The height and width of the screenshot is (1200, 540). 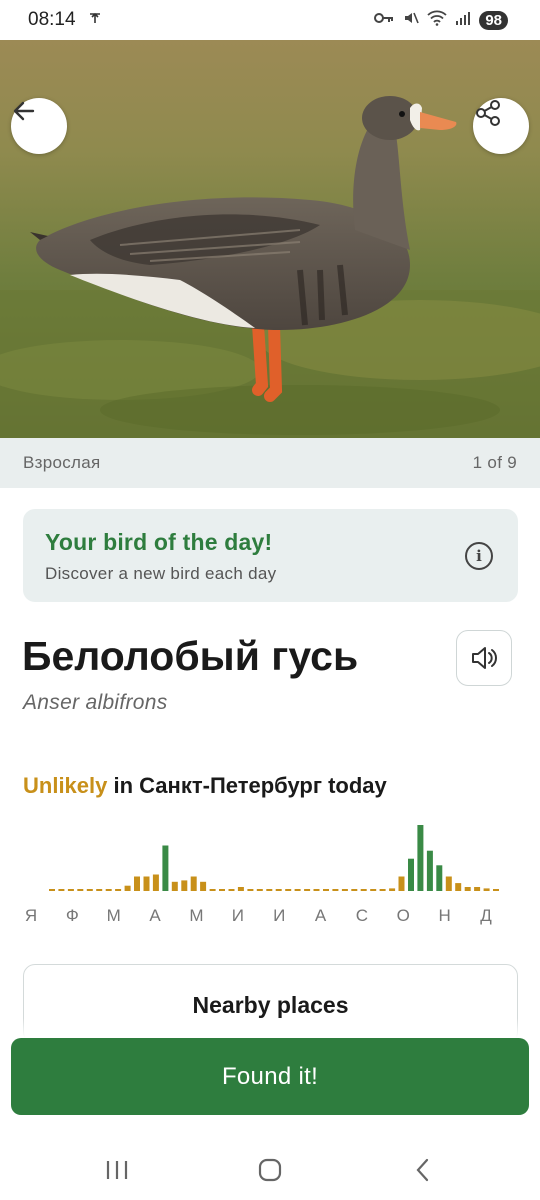 I want to click on play-sound-button, so click(x=484, y=658).